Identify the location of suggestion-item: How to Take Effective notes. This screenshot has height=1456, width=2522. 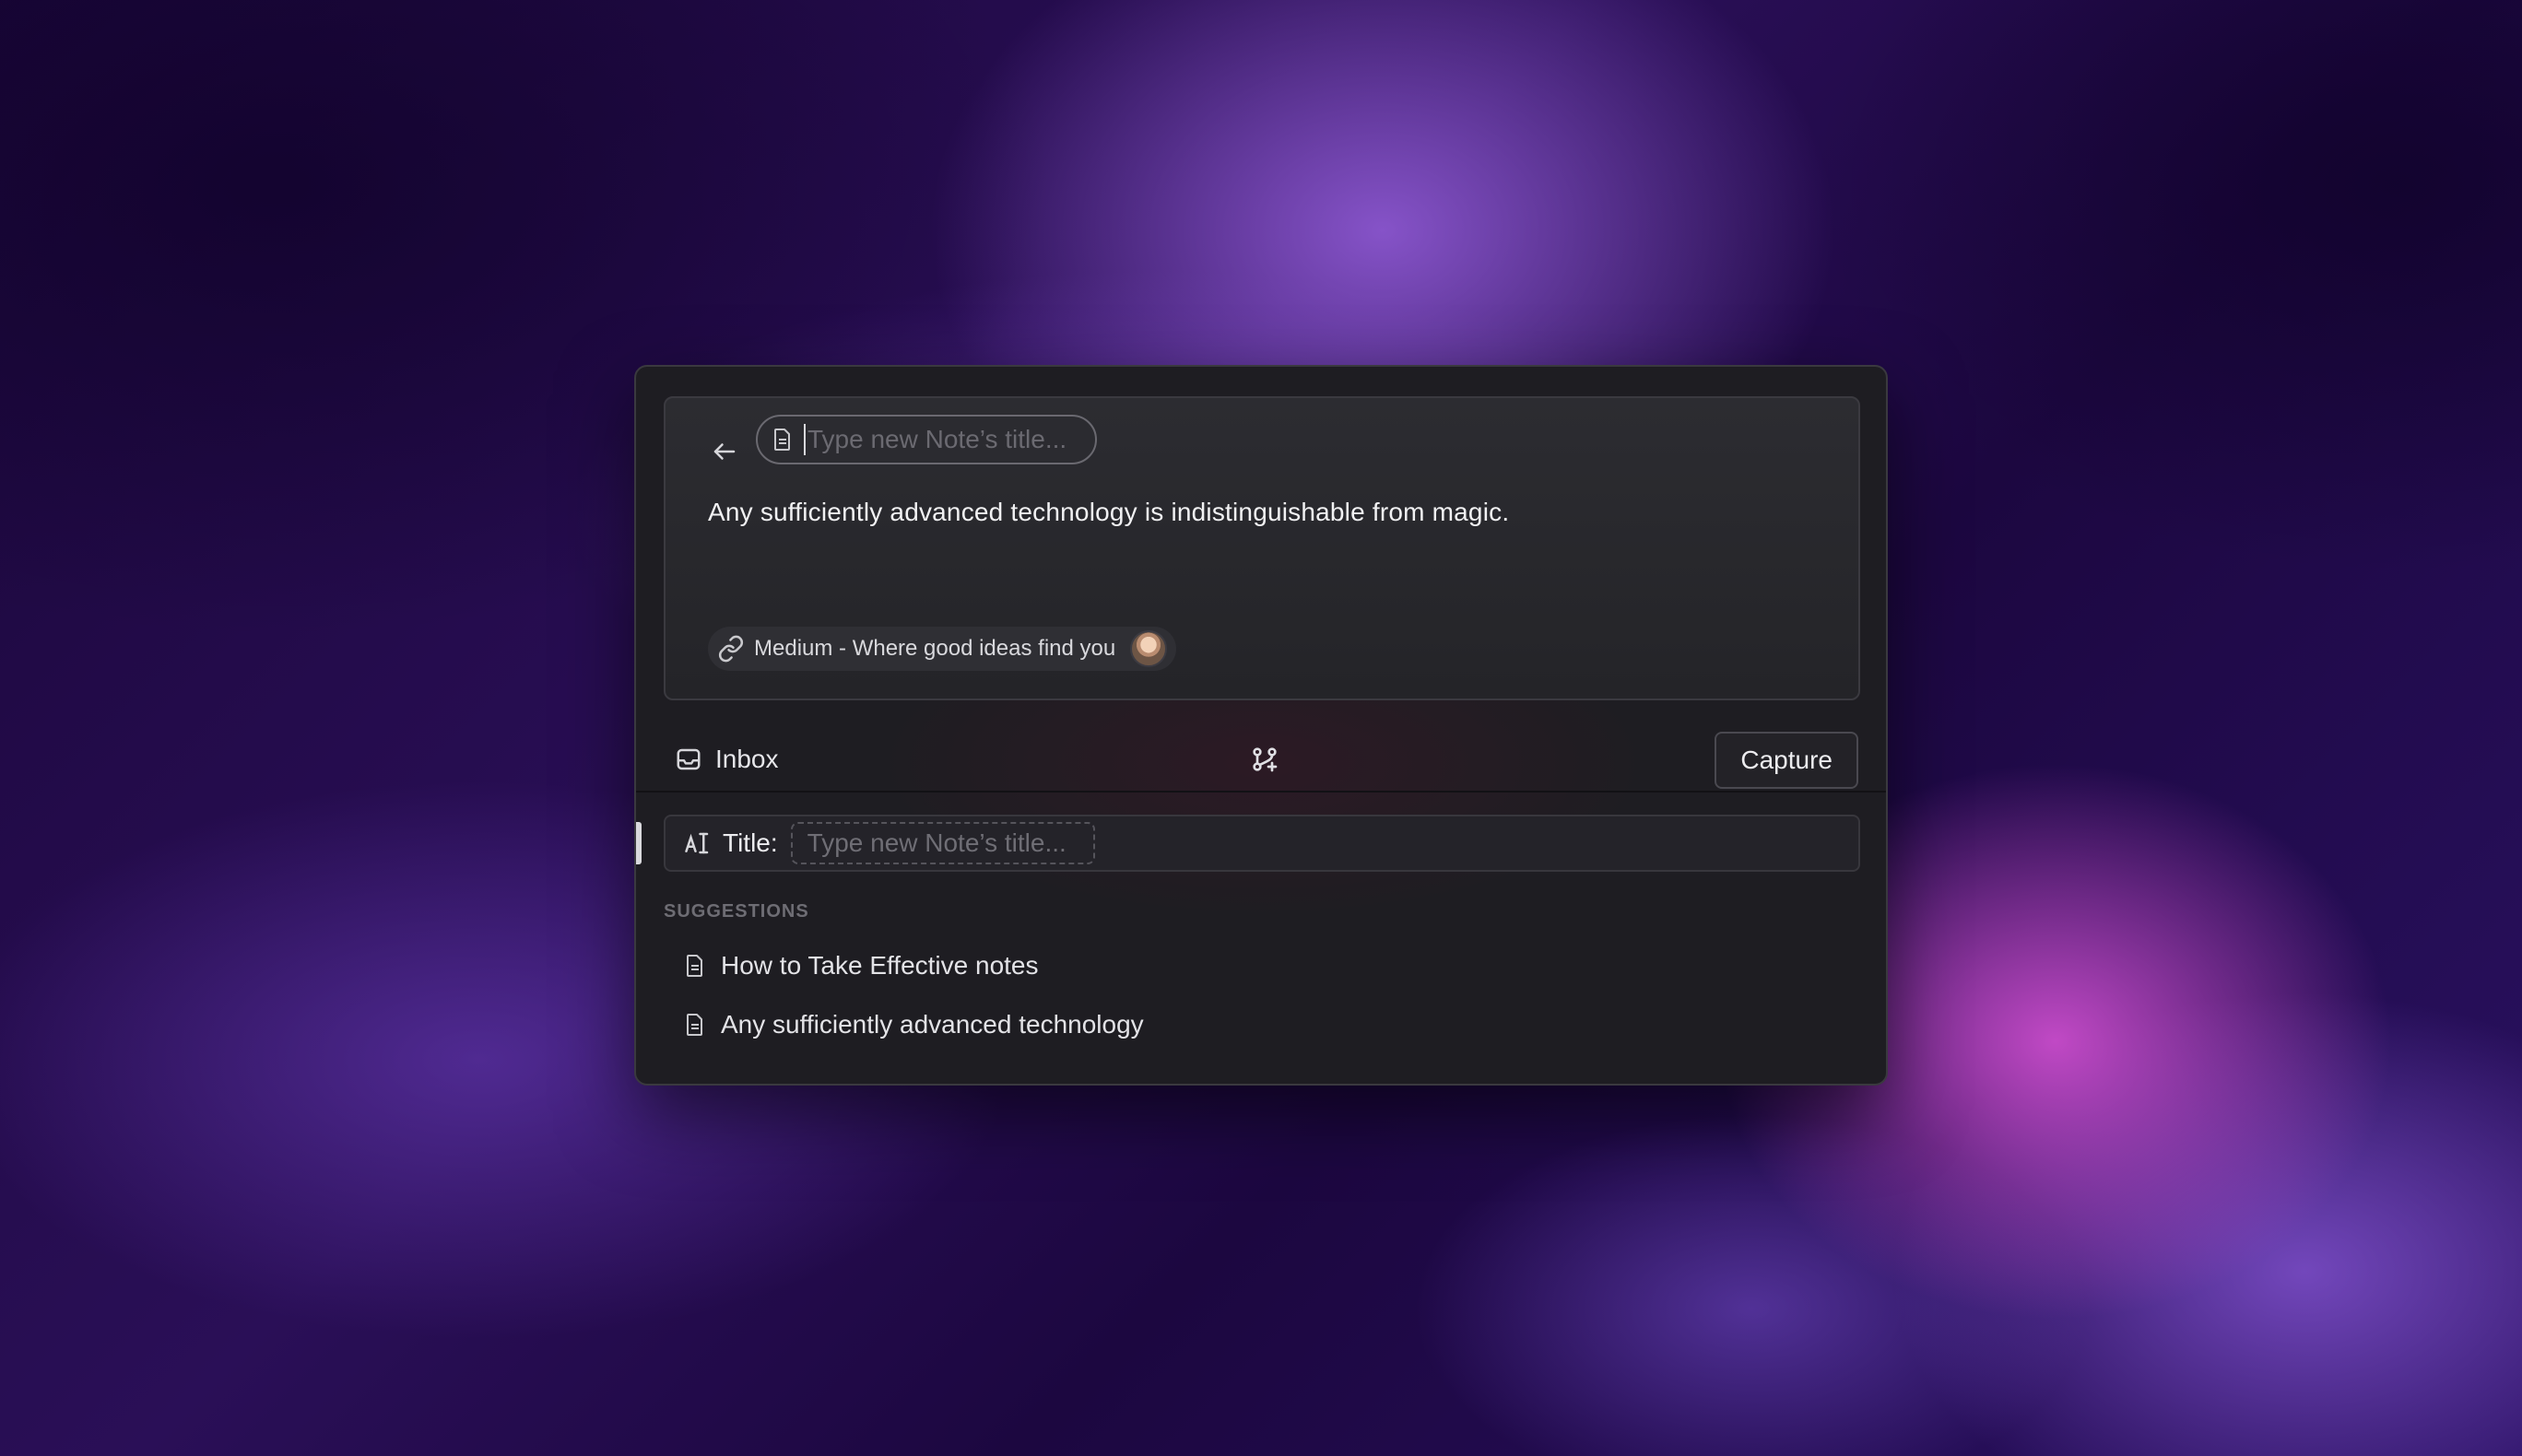
(851, 966).